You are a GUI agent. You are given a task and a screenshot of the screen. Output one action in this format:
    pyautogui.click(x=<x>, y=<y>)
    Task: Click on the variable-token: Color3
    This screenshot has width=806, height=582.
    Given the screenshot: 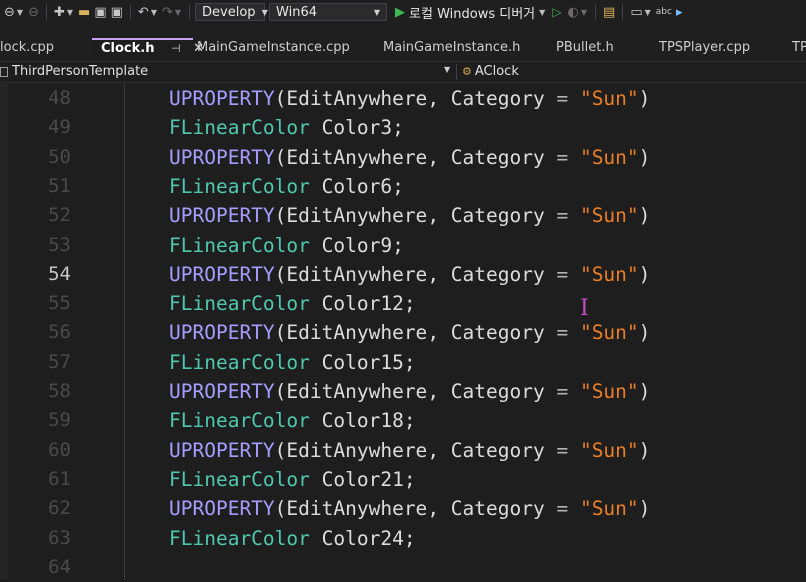 What is the action you would take?
    pyautogui.click(x=357, y=128)
    